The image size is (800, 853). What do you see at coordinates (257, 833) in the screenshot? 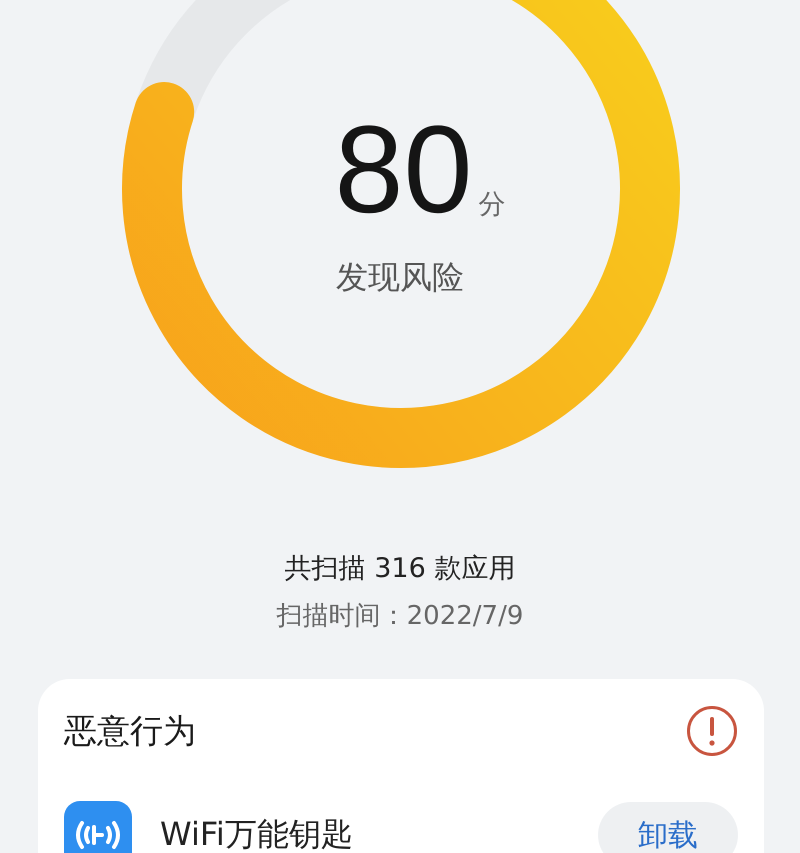
I see `app-name: WiFi万能钥匙` at bounding box center [257, 833].